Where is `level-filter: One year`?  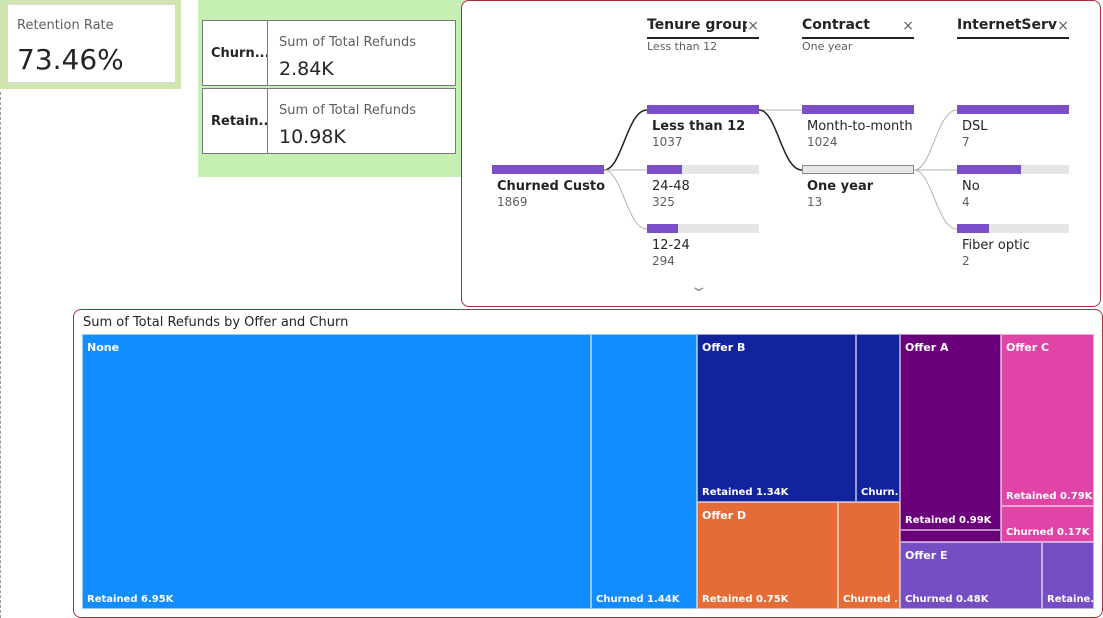
level-filter: One year is located at coordinates (827, 46).